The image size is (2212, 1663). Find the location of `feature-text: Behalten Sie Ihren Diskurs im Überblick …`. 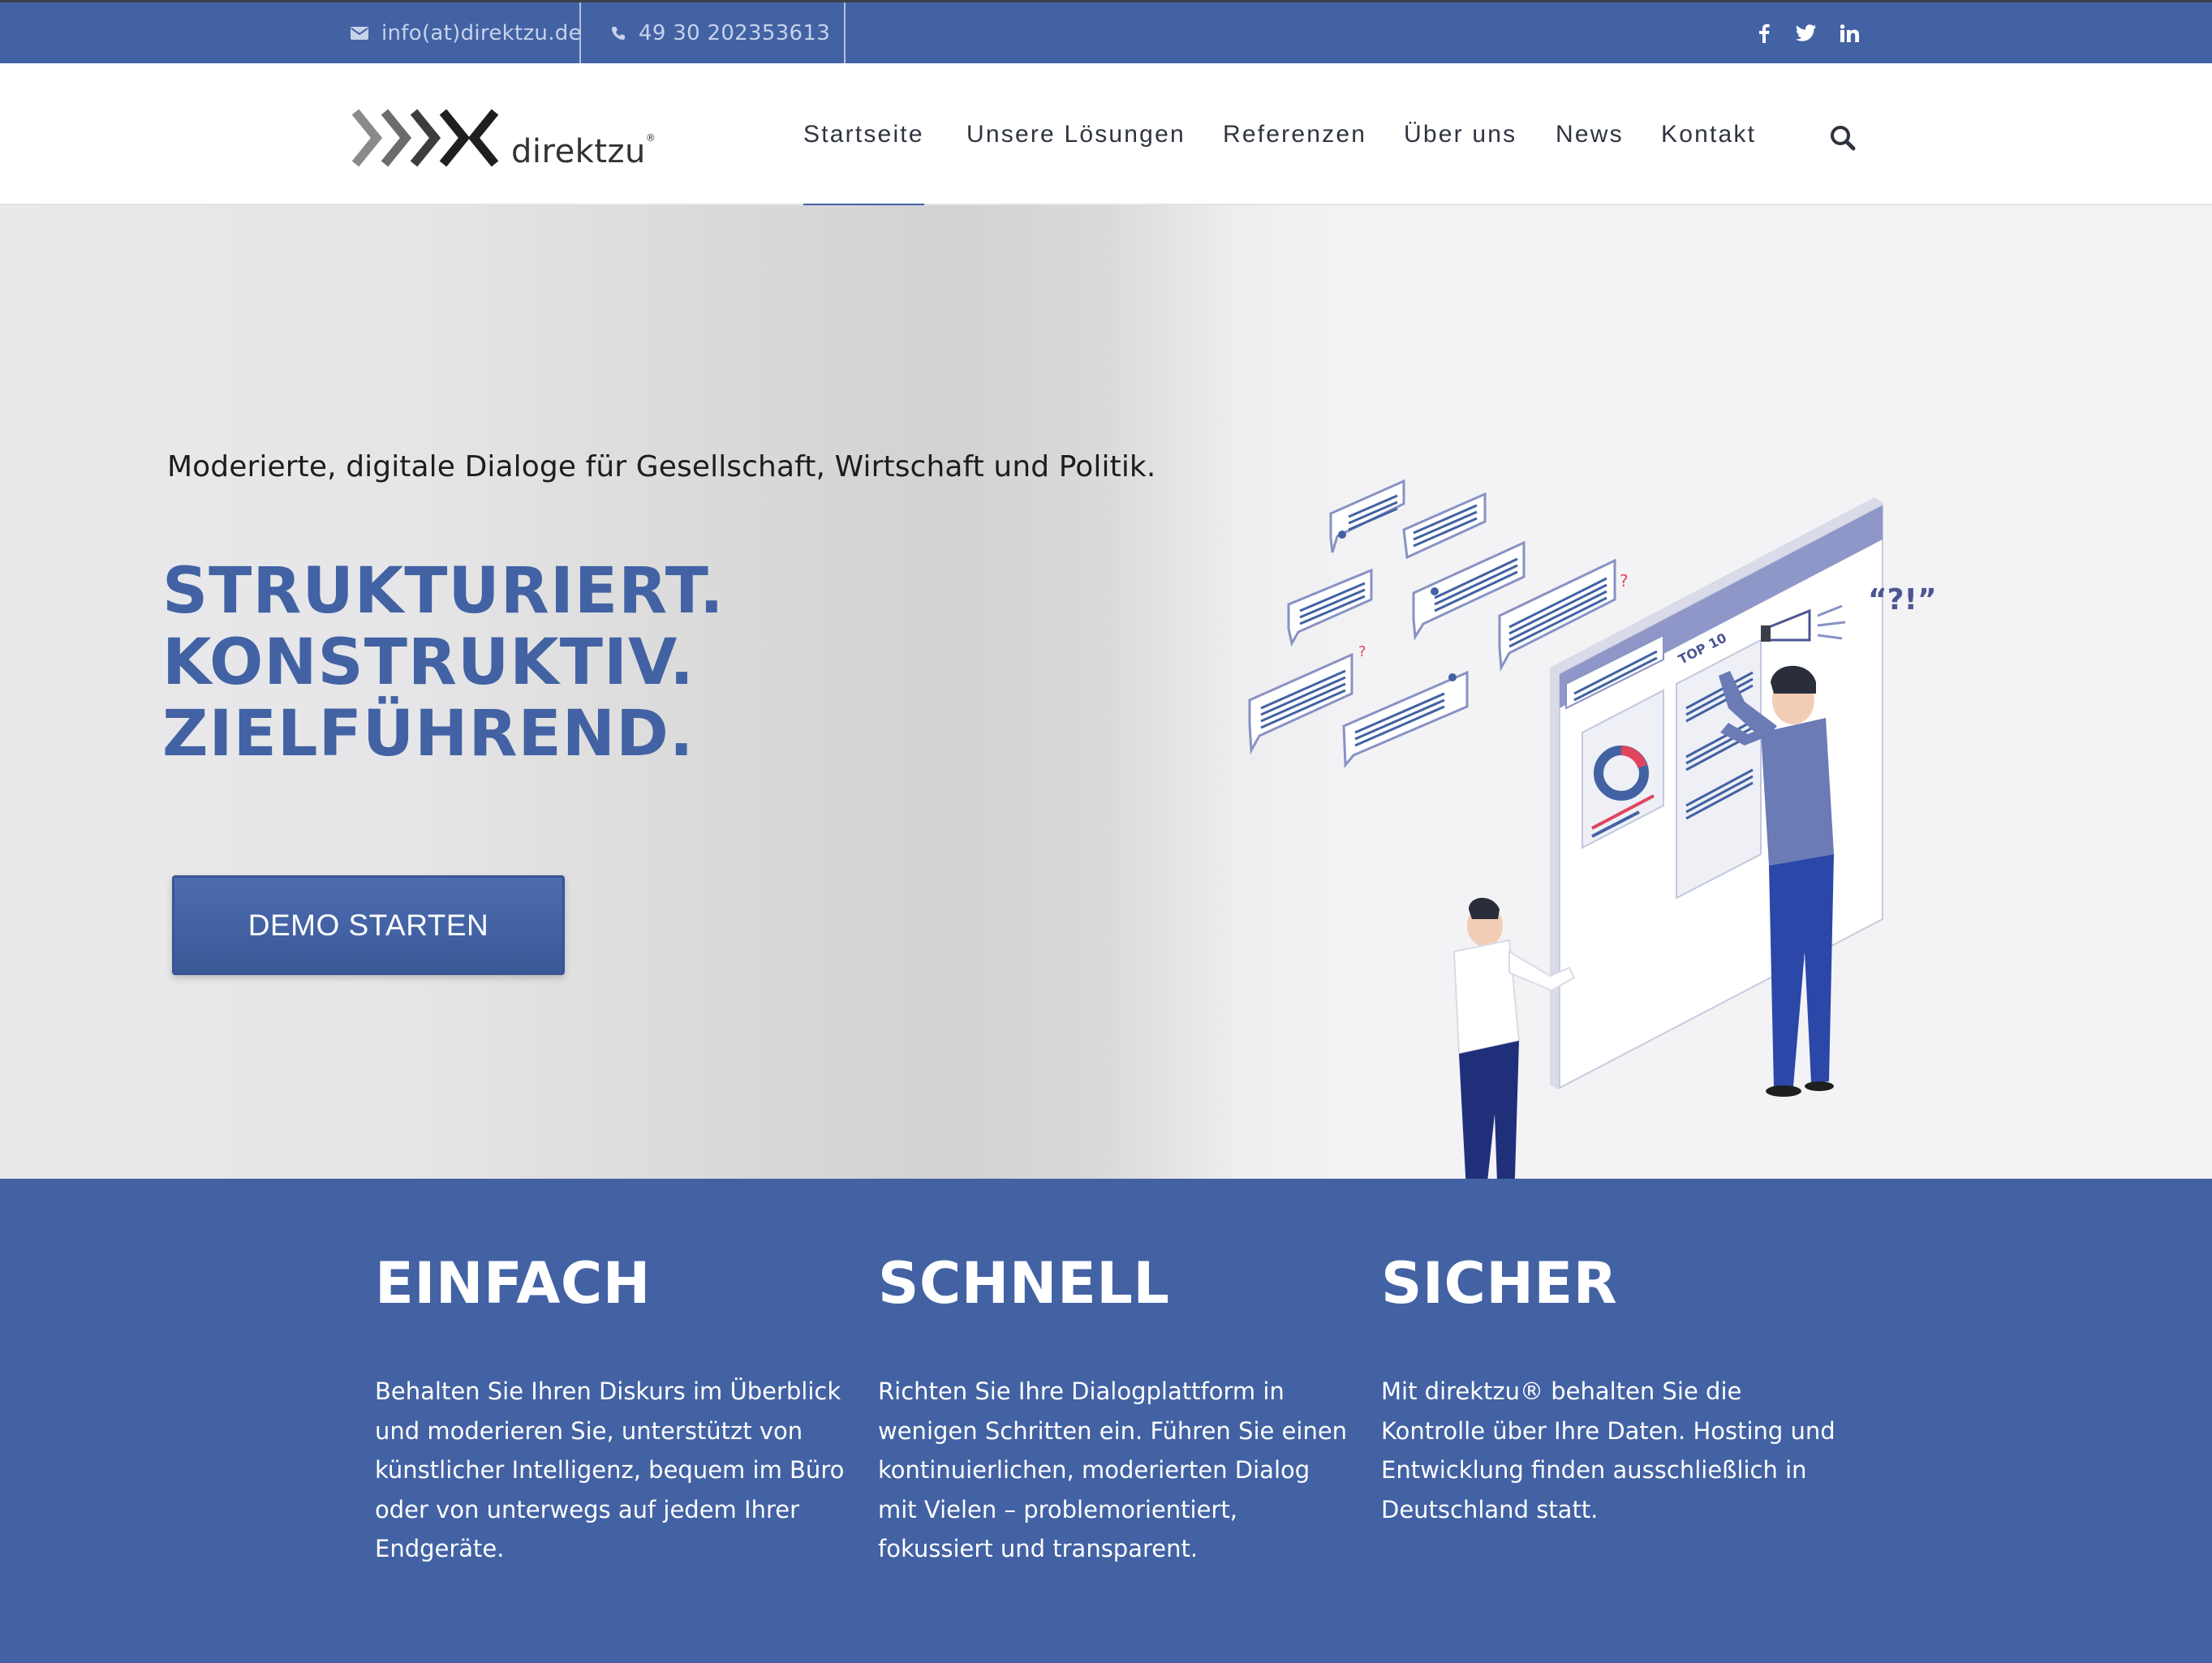

feature-text: Behalten Sie Ihren Diskurs im Überblick … is located at coordinates (610, 1469).